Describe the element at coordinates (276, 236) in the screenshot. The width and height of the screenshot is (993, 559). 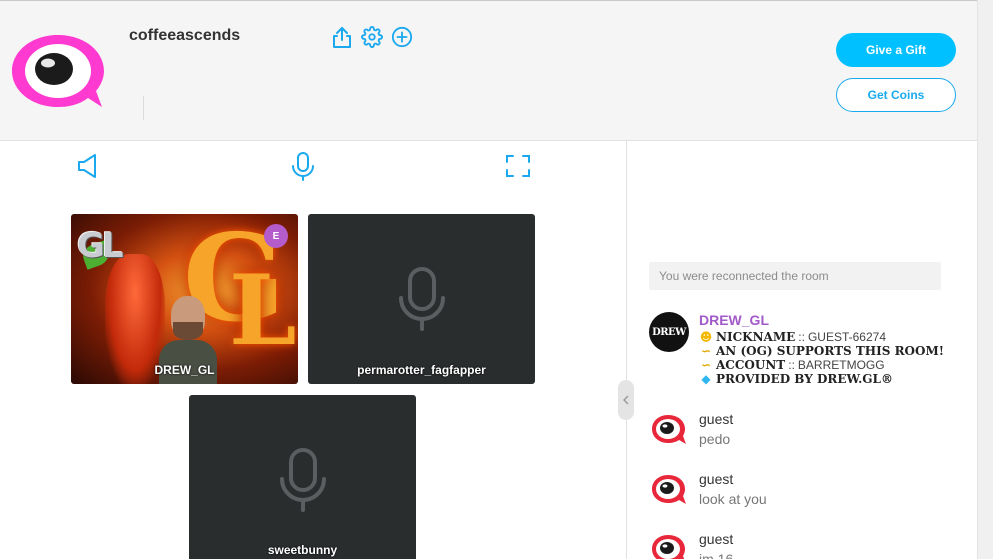
I see `tile-badge: E` at that location.